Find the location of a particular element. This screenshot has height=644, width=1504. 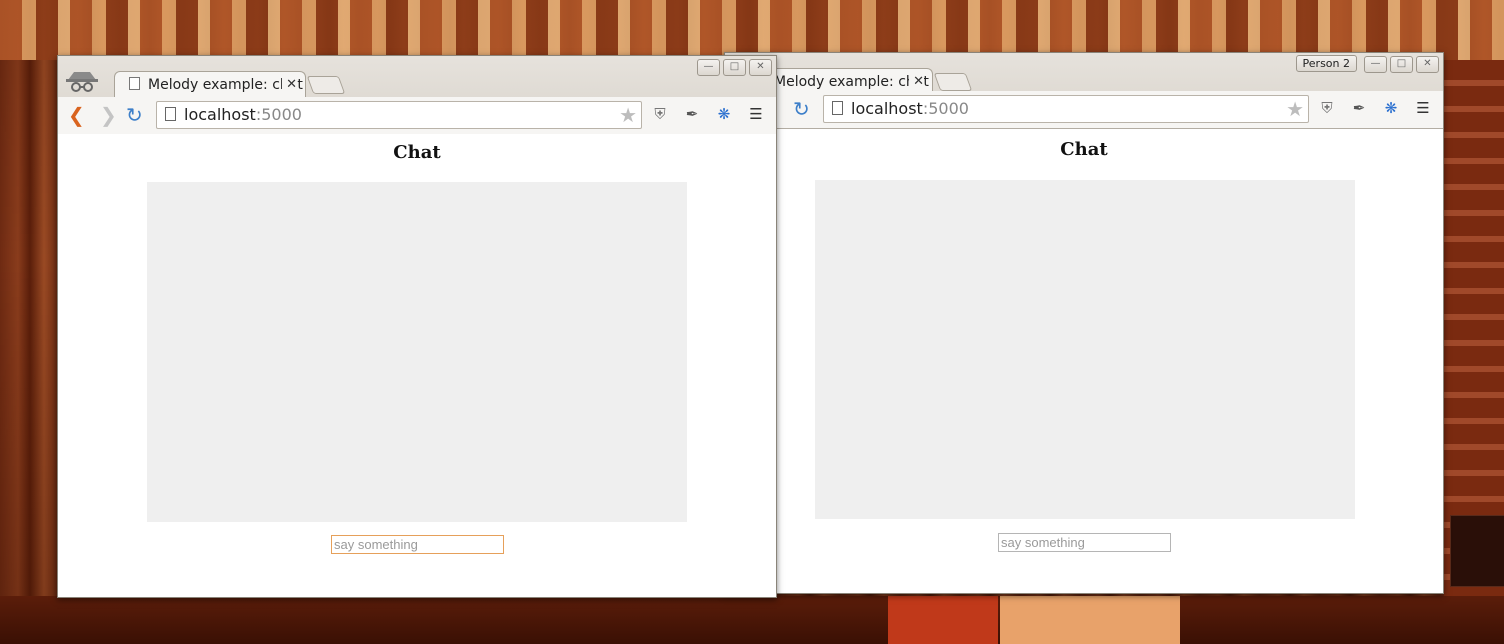

background-red-panel is located at coordinates (943, 620).